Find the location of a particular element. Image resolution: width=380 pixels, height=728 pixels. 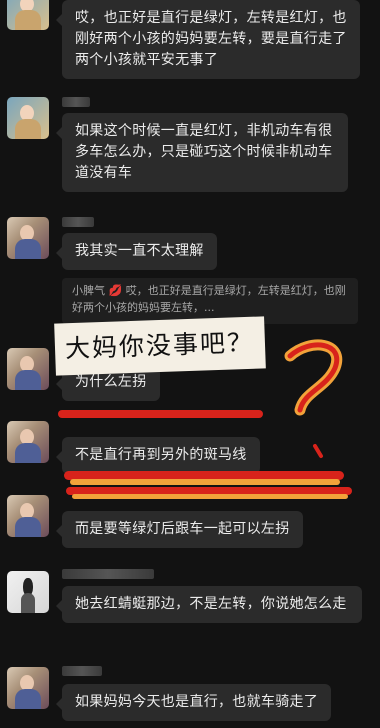

heart-lips-icon: 💋 is located at coordinates (115, 290).